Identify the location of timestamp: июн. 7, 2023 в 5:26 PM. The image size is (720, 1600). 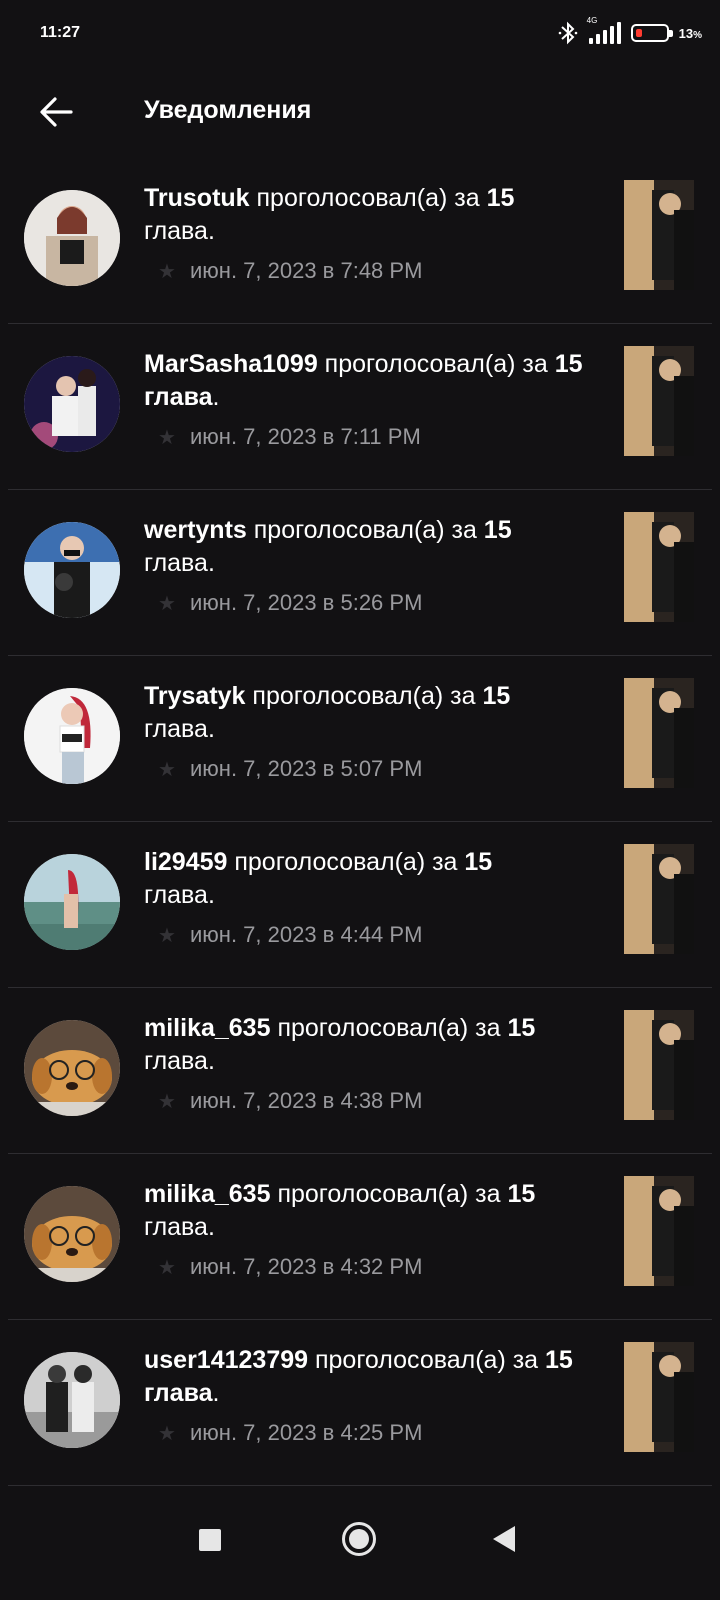
(306, 602).